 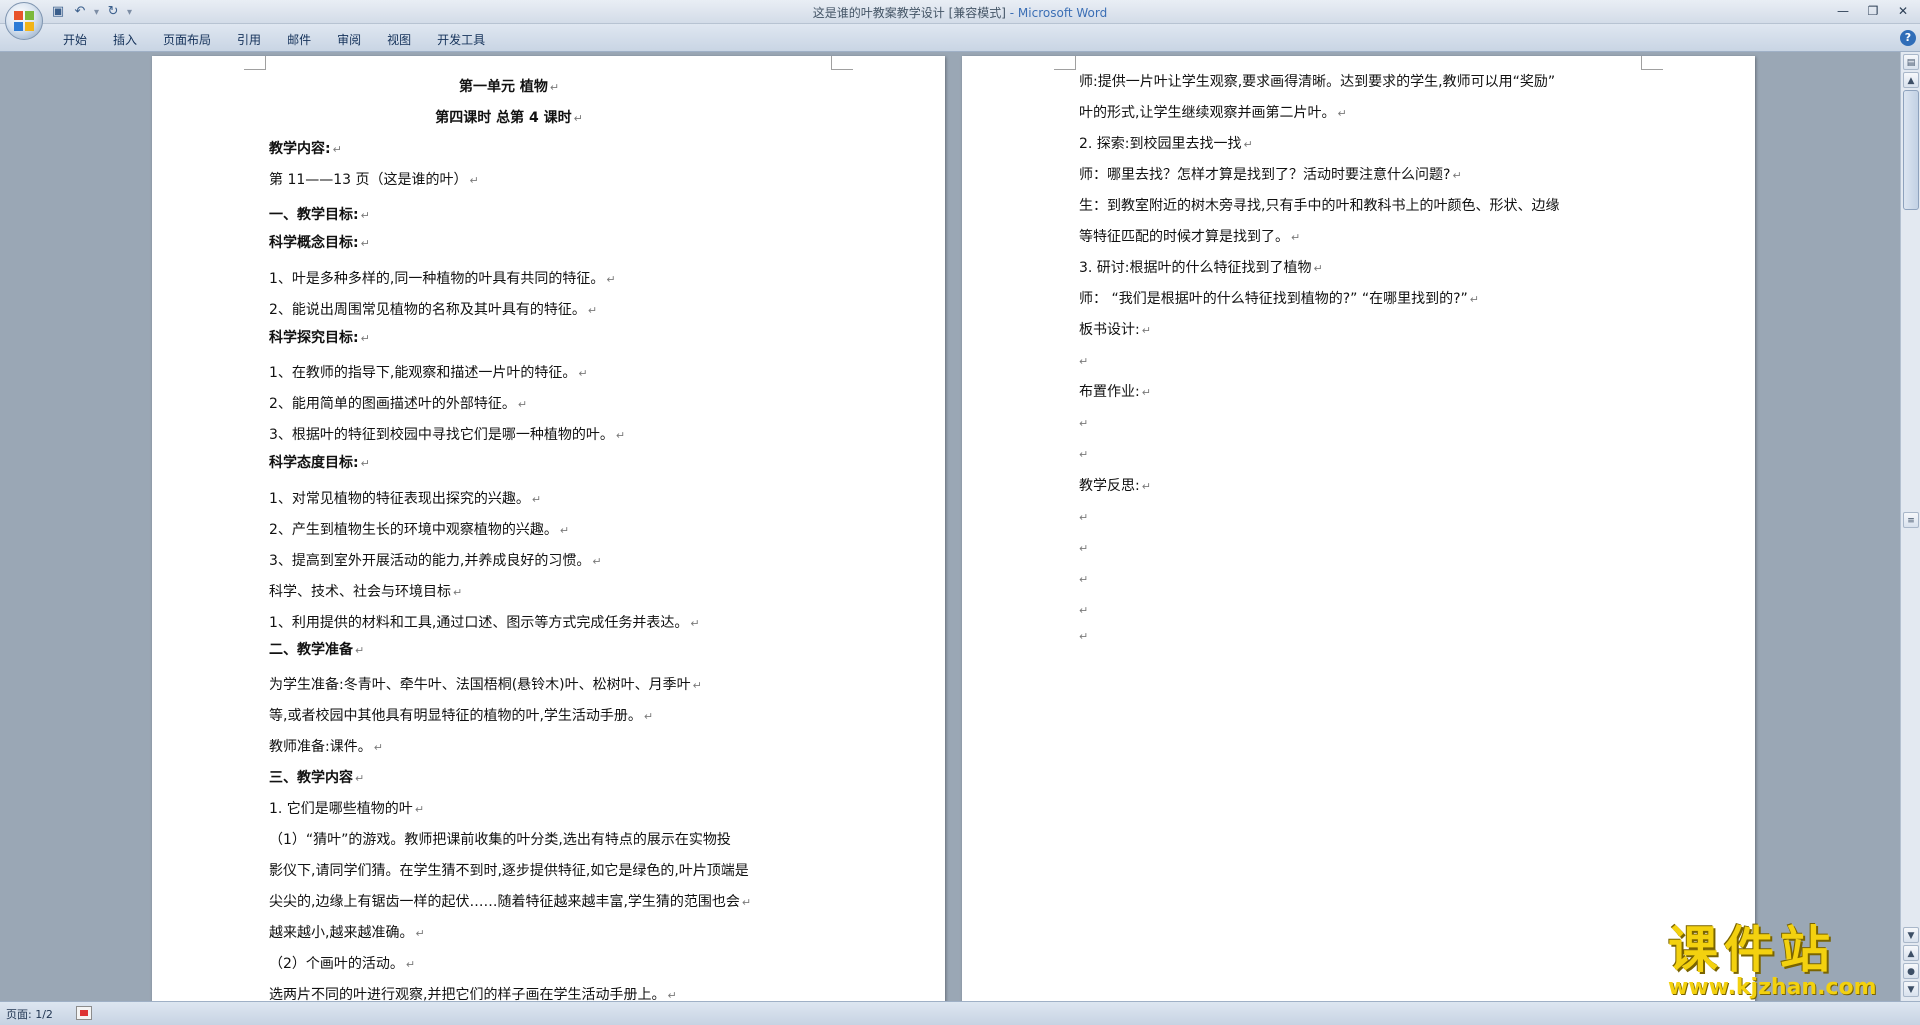 I want to click on paragraph-line: 布置作业:, so click(x=1115, y=392).